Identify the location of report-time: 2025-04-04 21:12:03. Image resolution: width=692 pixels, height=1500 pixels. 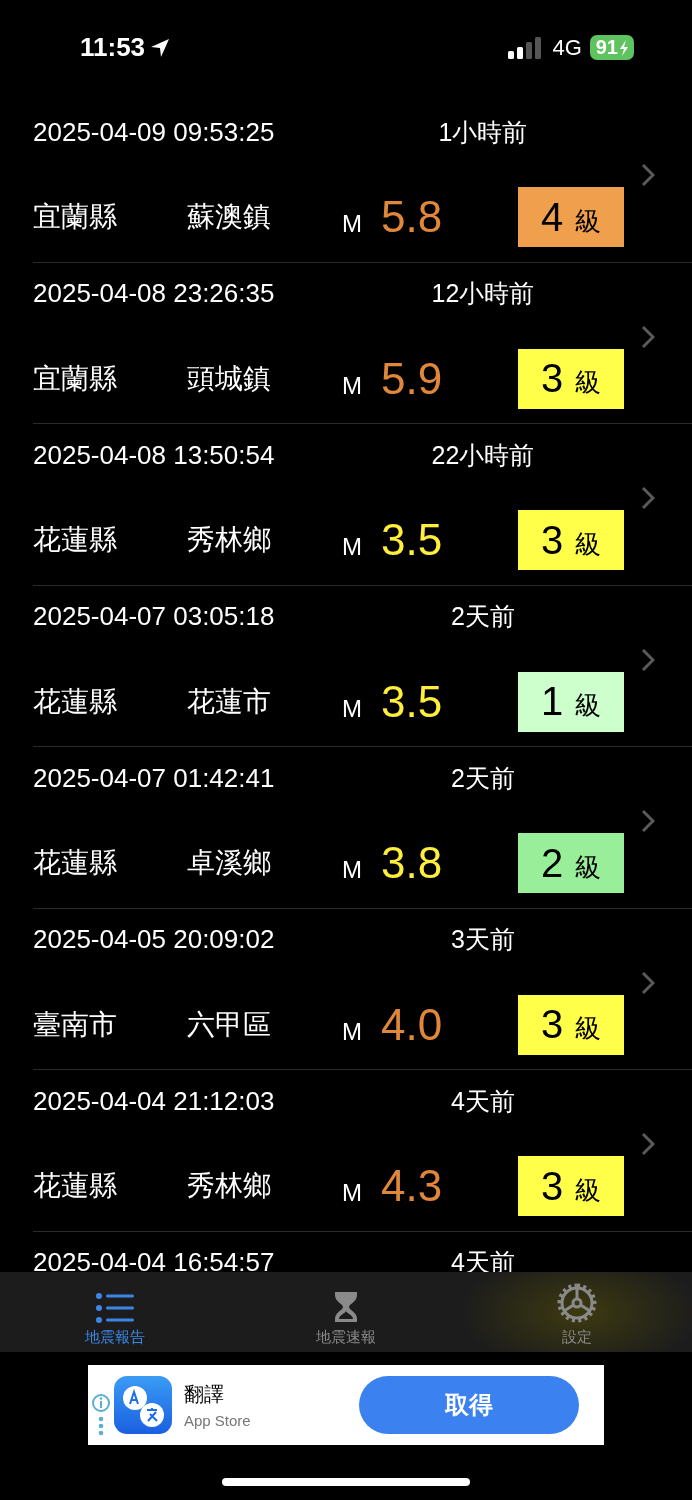
(154, 1101).